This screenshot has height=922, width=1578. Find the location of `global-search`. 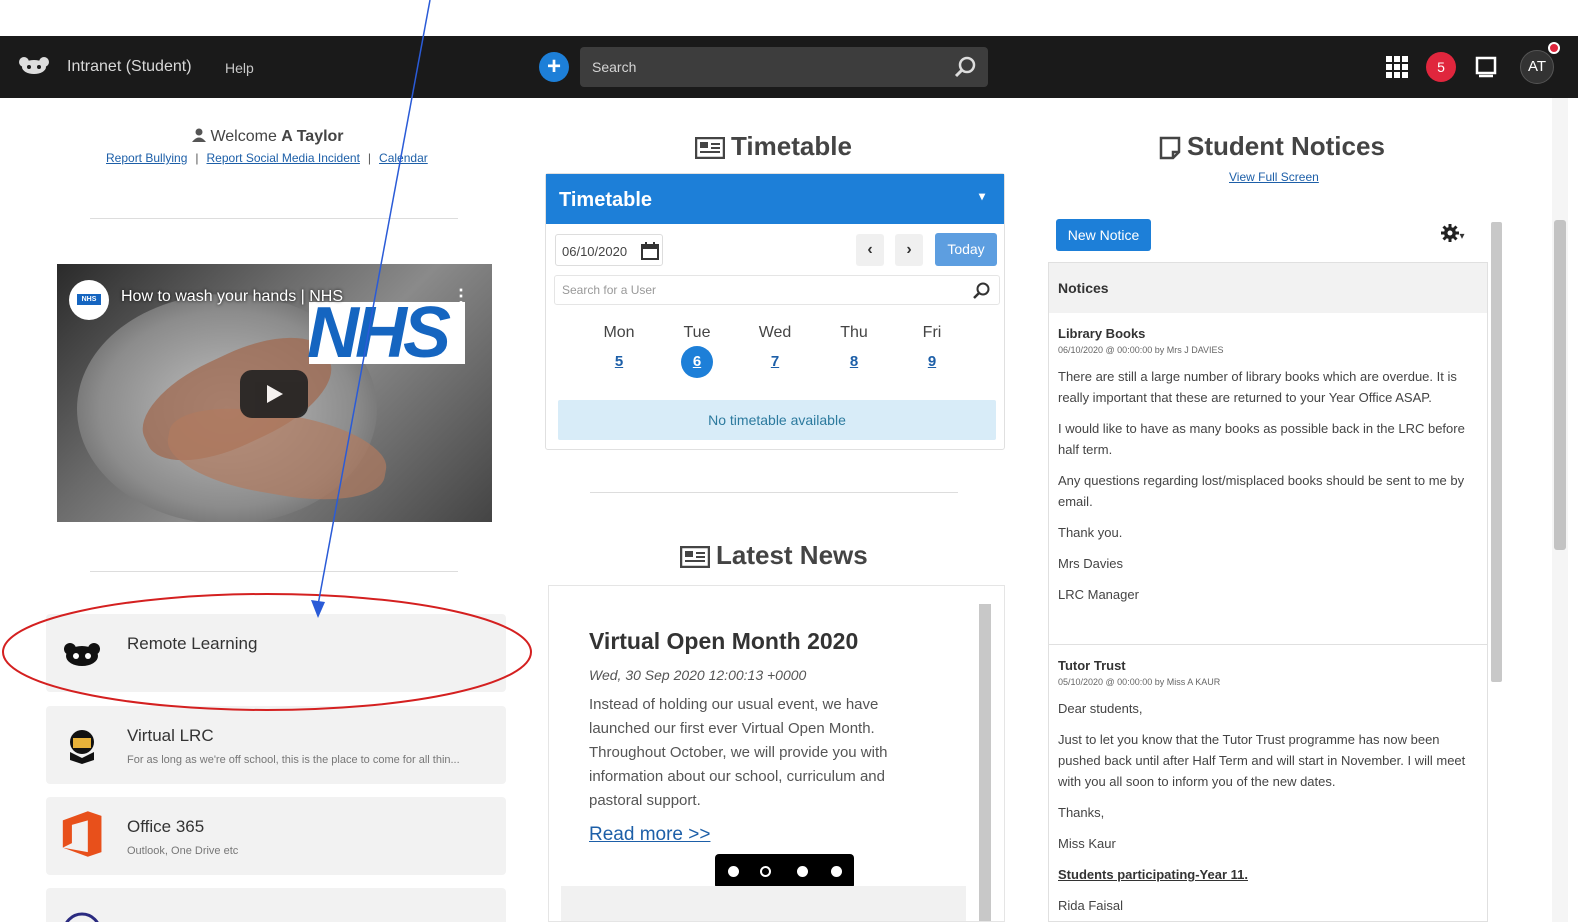

global-search is located at coordinates (784, 67).